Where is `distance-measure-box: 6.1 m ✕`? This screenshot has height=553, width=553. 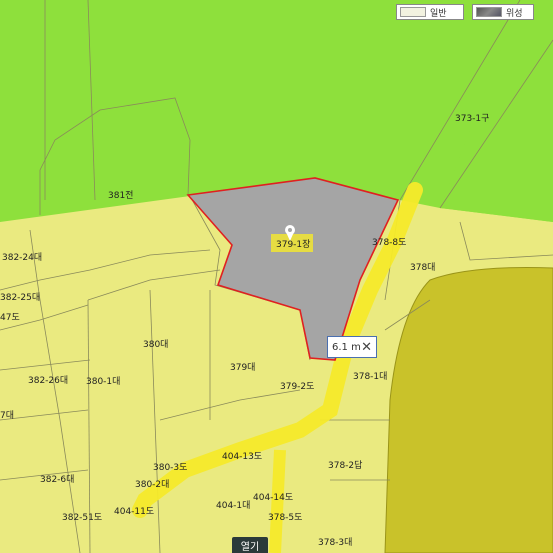 distance-measure-box: 6.1 m ✕ is located at coordinates (352, 347).